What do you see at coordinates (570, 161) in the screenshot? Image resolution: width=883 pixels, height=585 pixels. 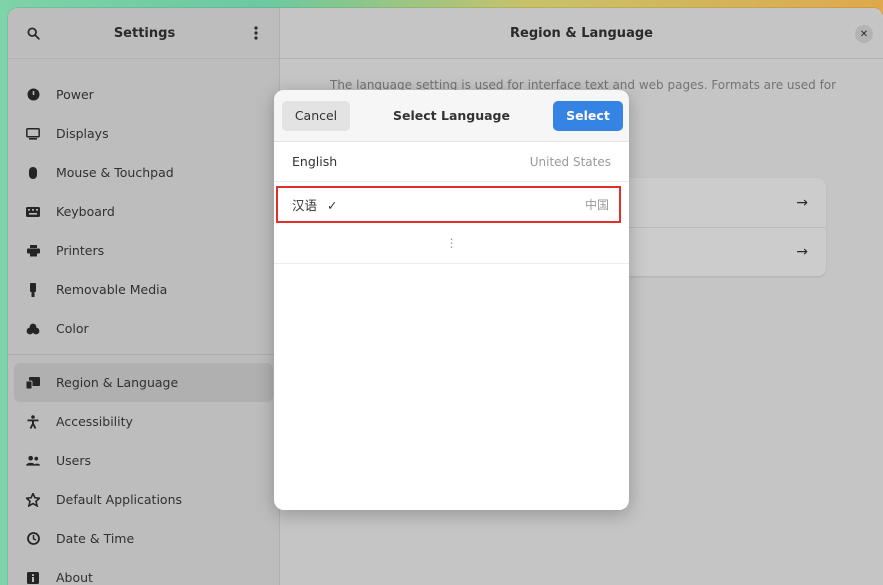 I see `language-region: United States` at bounding box center [570, 161].